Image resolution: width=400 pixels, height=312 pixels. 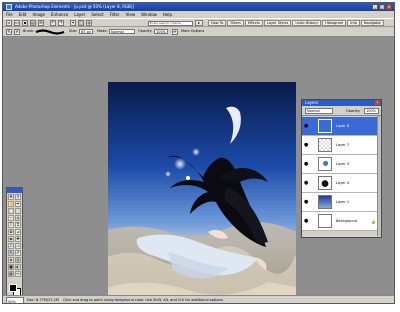 What do you see at coordinates (29, 31) in the screenshot?
I see `brush-label: Brush:` at bounding box center [29, 31].